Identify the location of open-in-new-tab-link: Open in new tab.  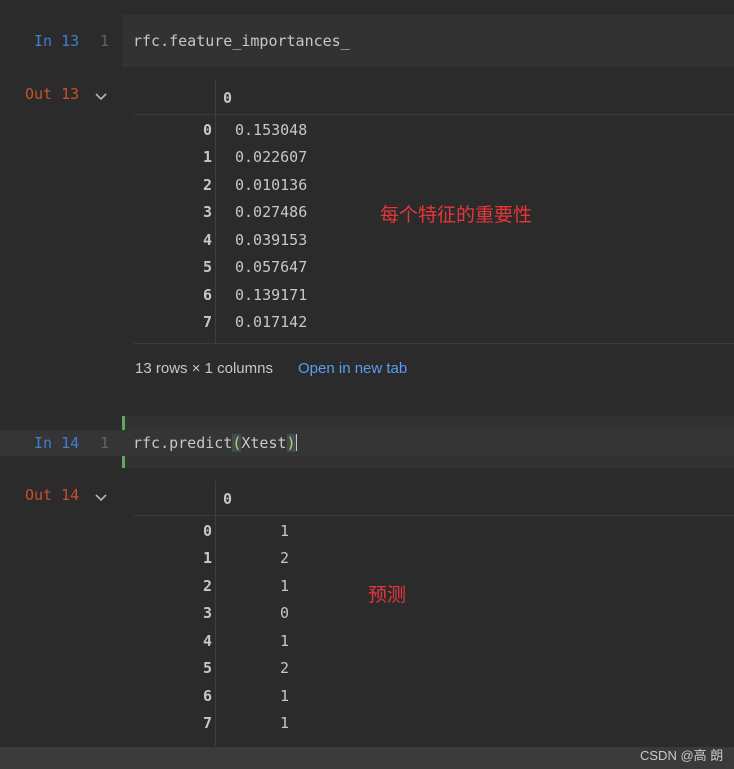
(352, 368).